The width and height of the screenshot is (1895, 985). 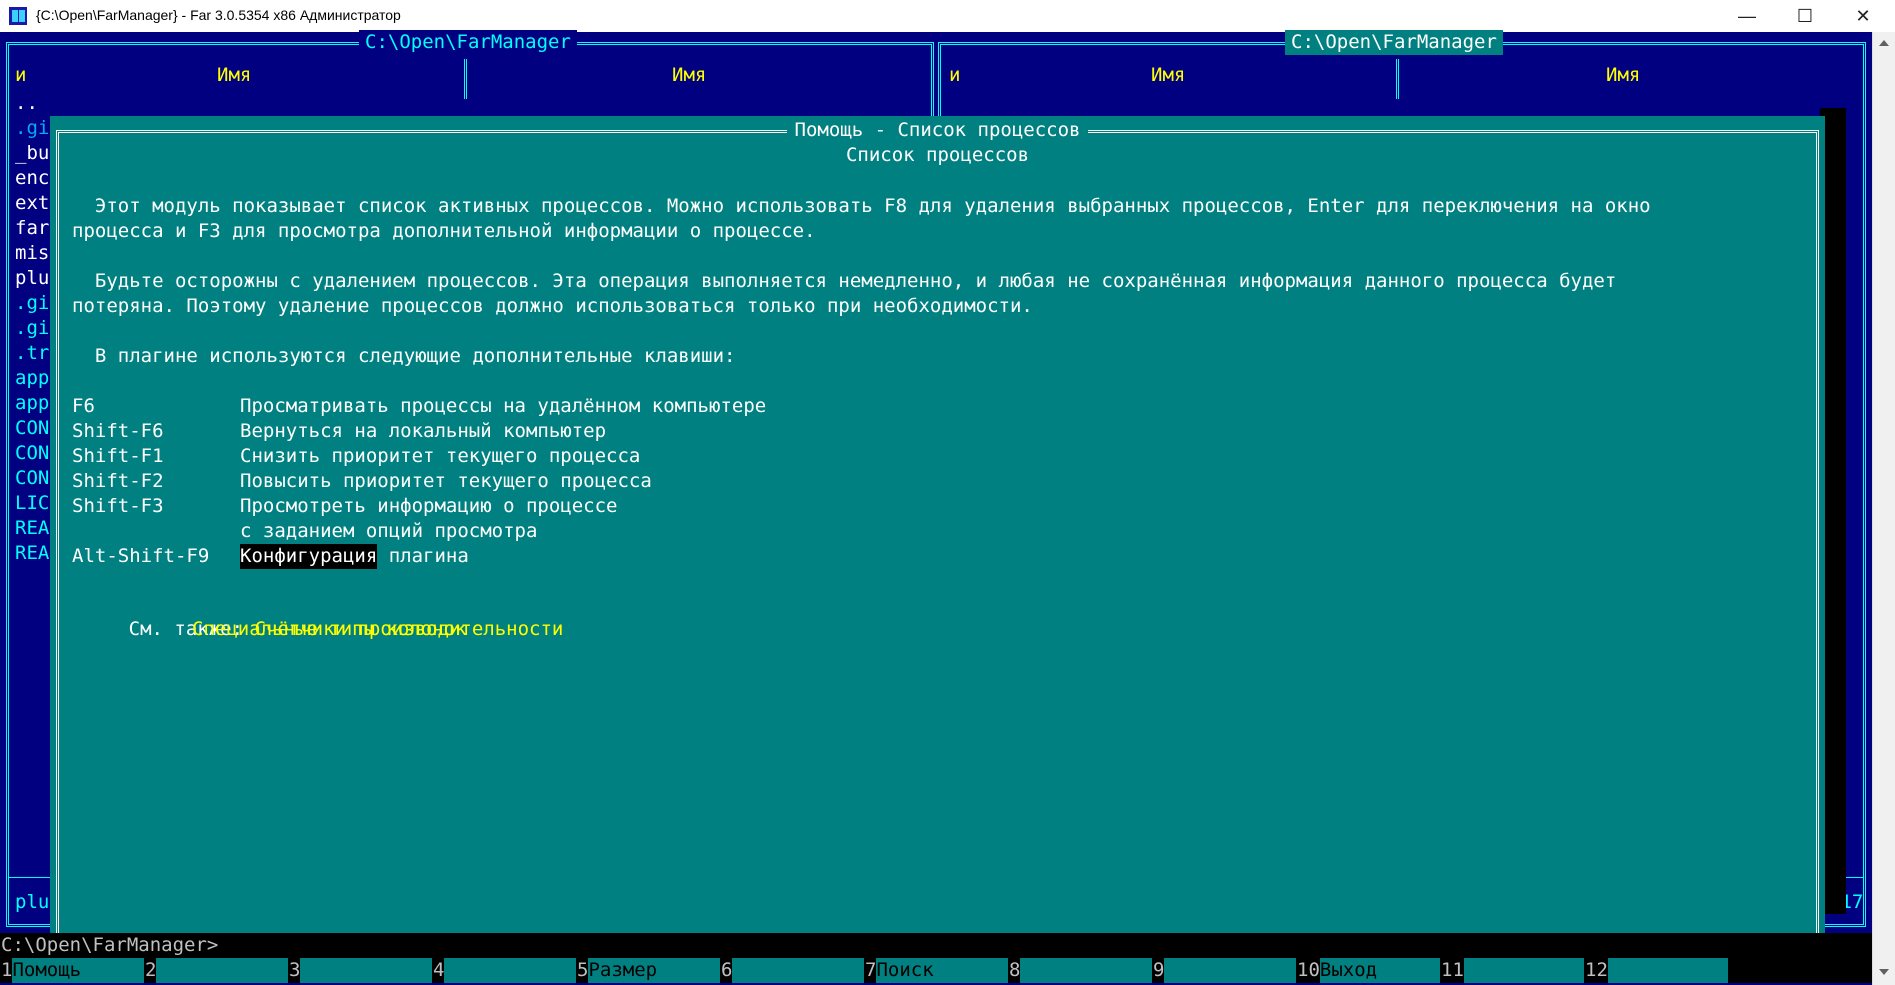 What do you see at coordinates (1452, 970) in the screenshot?
I see `key-number: 11` at bounding box center [1452, 970].